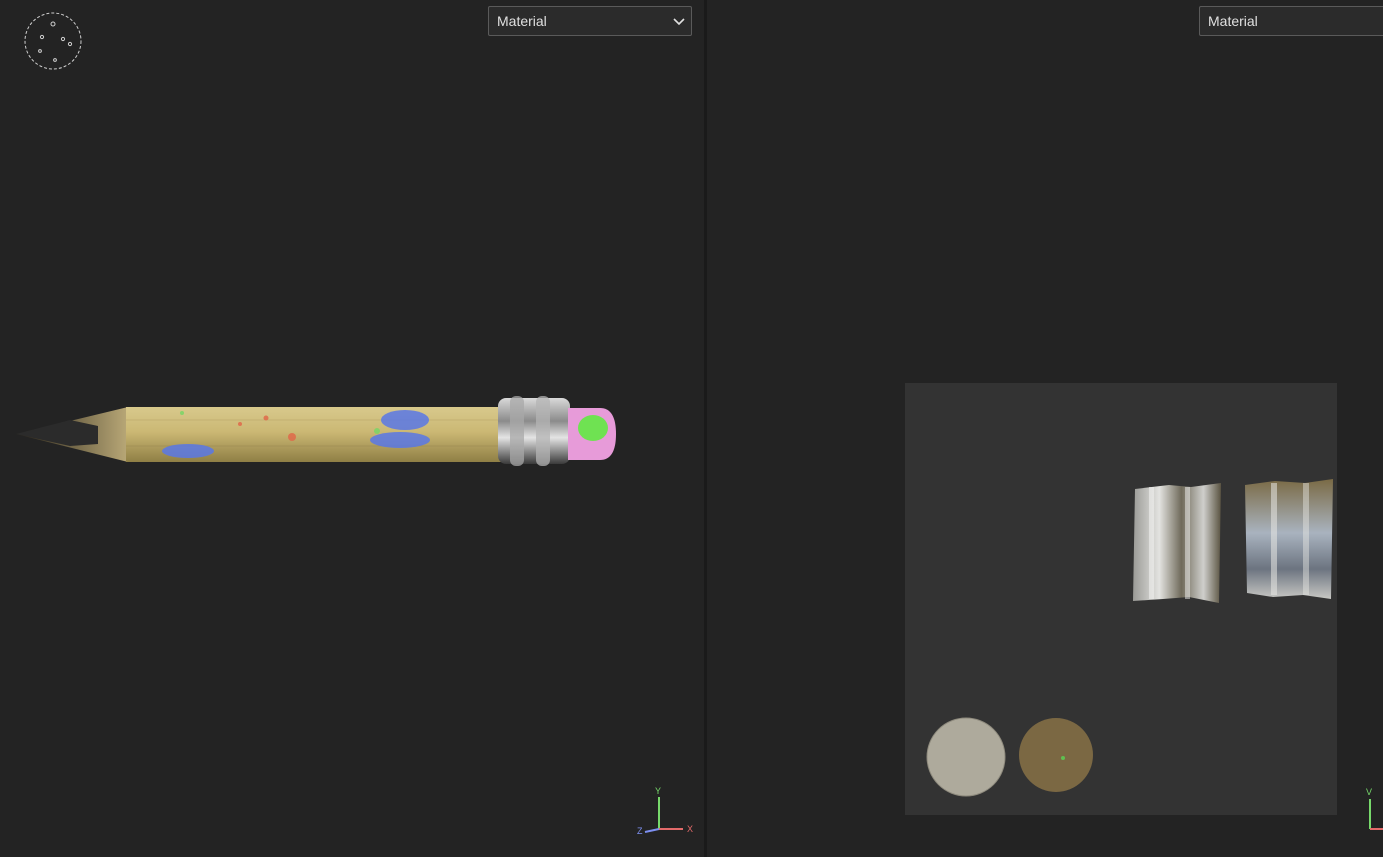 This screenshot has height=857, width=1383. I want to click on chevron-down-icon, so click(679, 22).